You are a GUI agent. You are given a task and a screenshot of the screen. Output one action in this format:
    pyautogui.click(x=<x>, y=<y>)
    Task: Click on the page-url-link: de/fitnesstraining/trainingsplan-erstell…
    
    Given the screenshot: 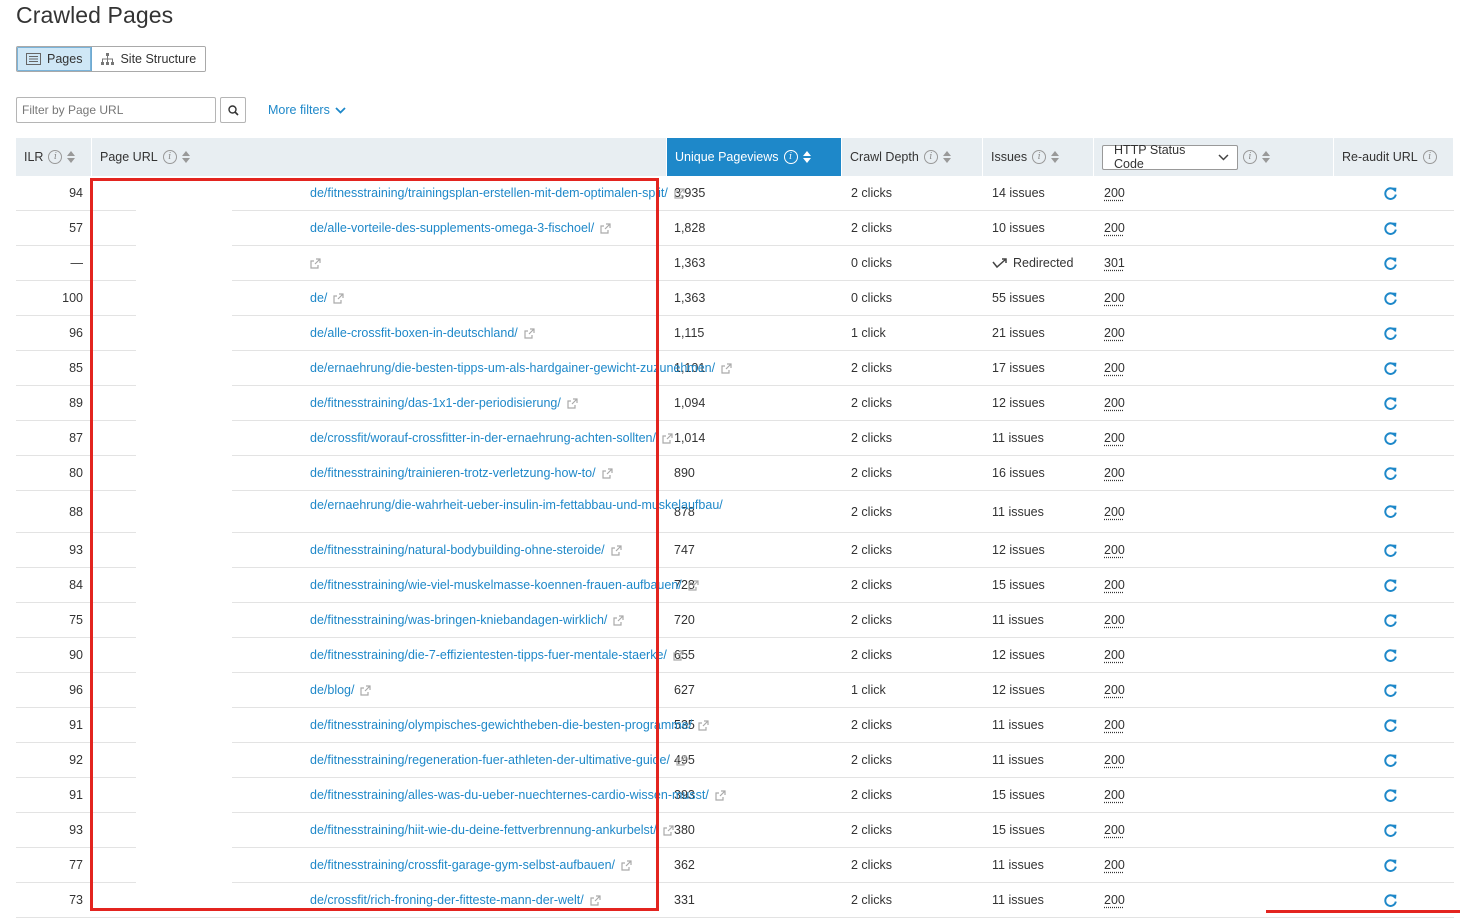 What is the action you would take?
    pyautogui.click(x=497, y=193)
    